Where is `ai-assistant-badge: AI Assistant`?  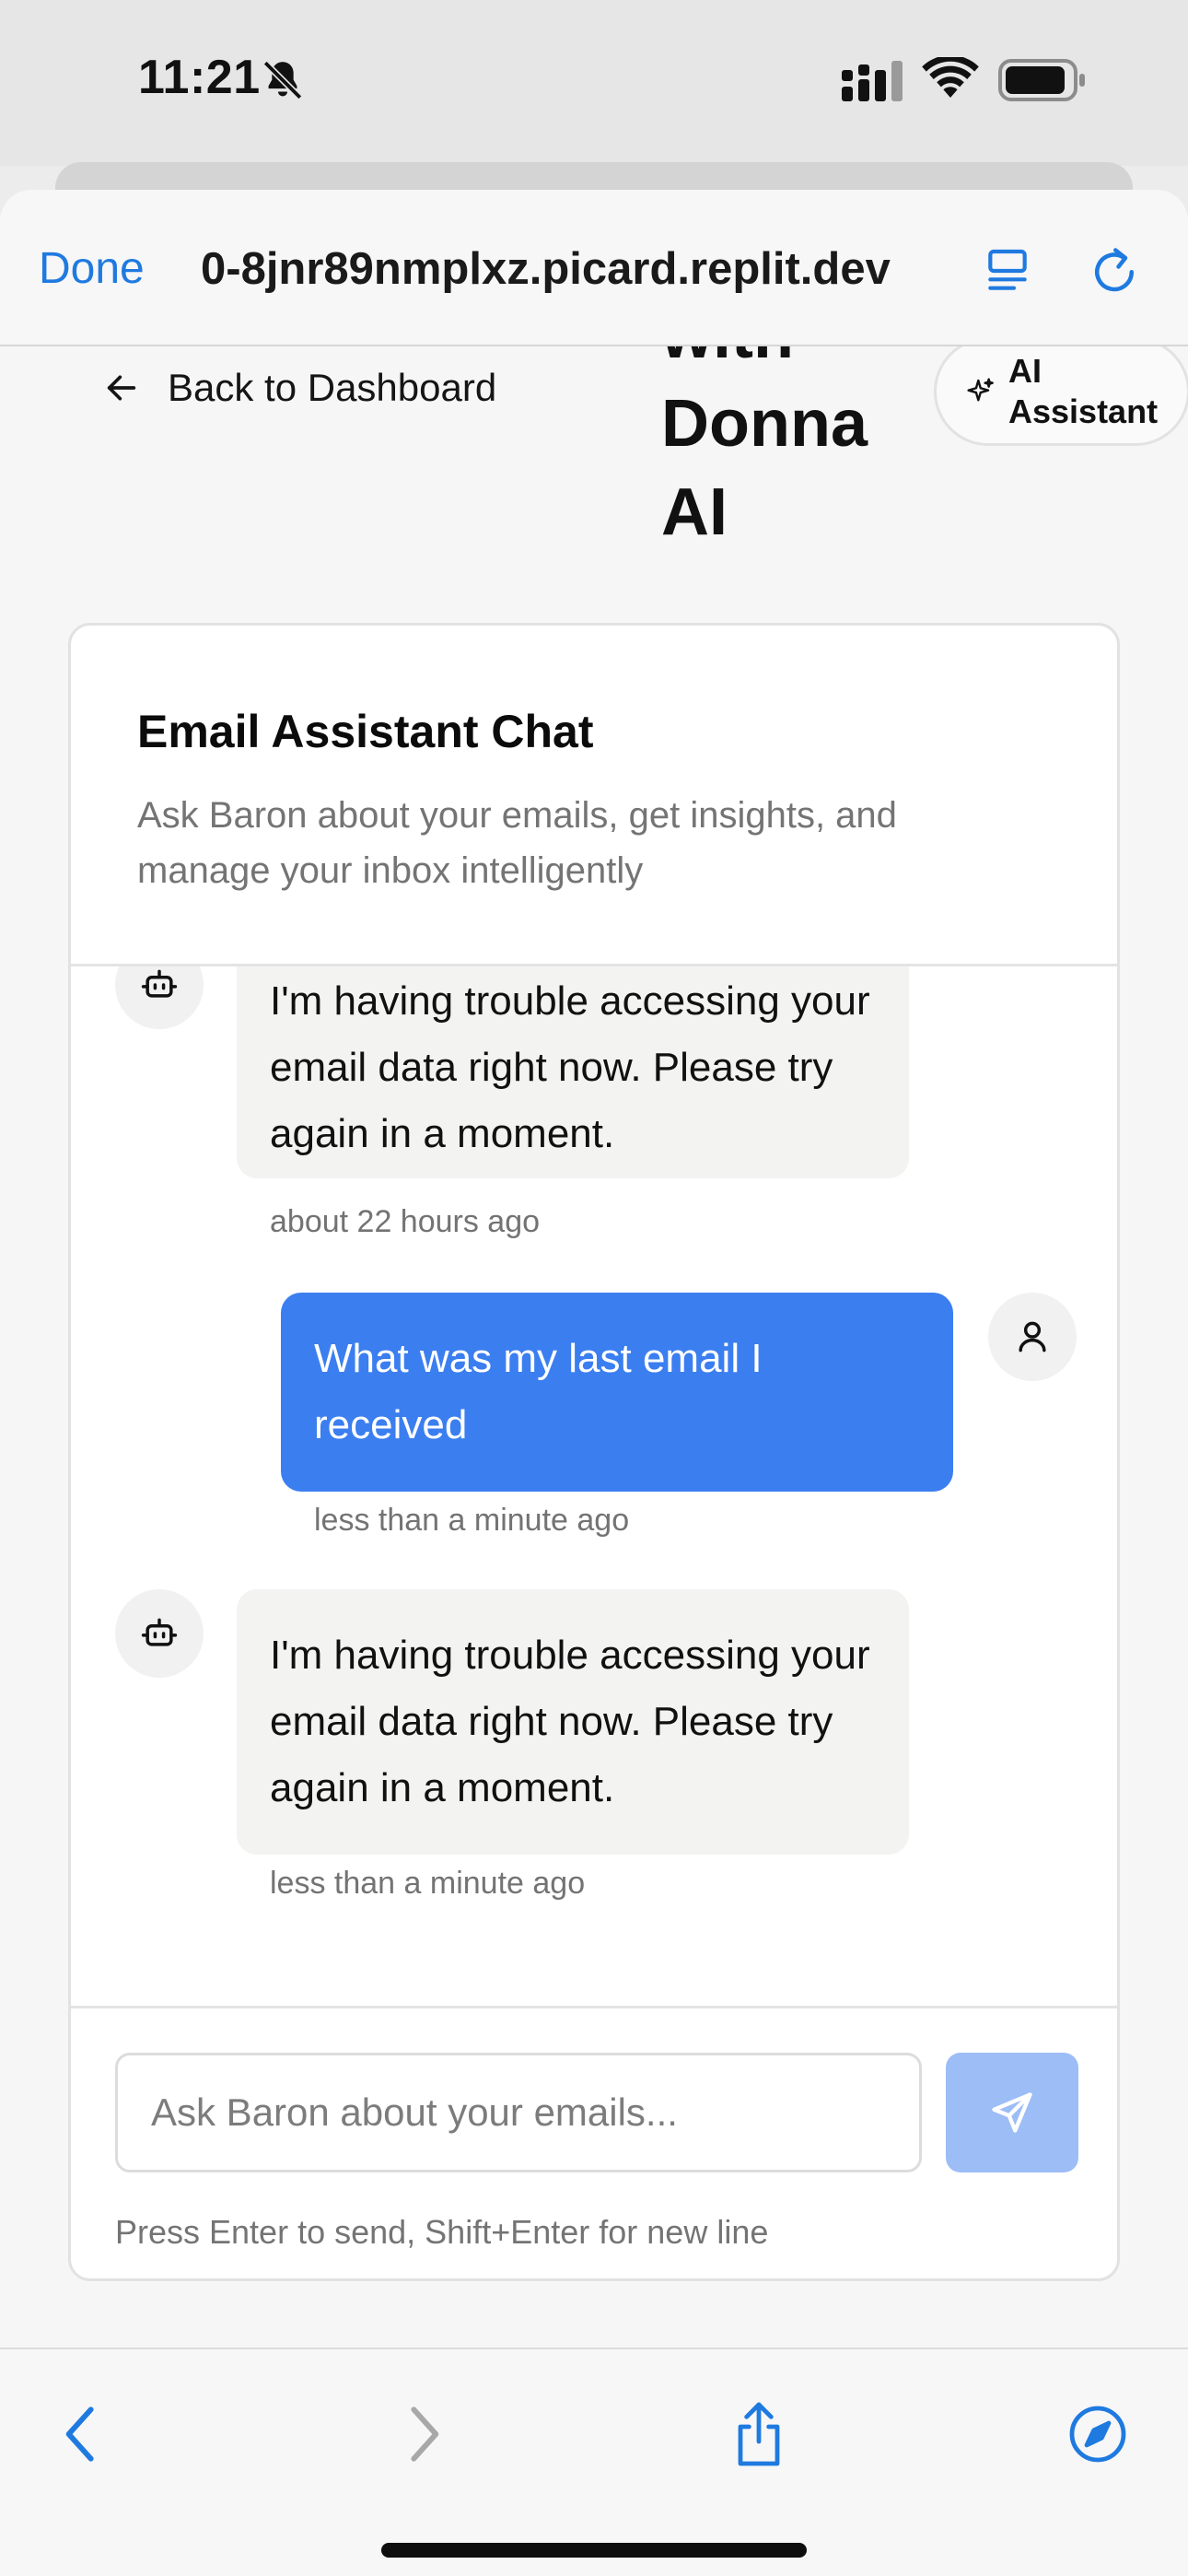
ai-assistant-badge: AI Assistant is located at coordinates (1061, 396).